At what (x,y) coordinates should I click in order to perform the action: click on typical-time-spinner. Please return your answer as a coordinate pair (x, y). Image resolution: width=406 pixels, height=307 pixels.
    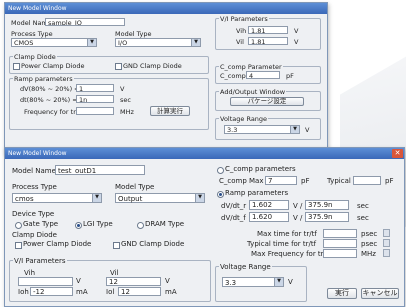
    Looking at the image, I should click on (386, 243).